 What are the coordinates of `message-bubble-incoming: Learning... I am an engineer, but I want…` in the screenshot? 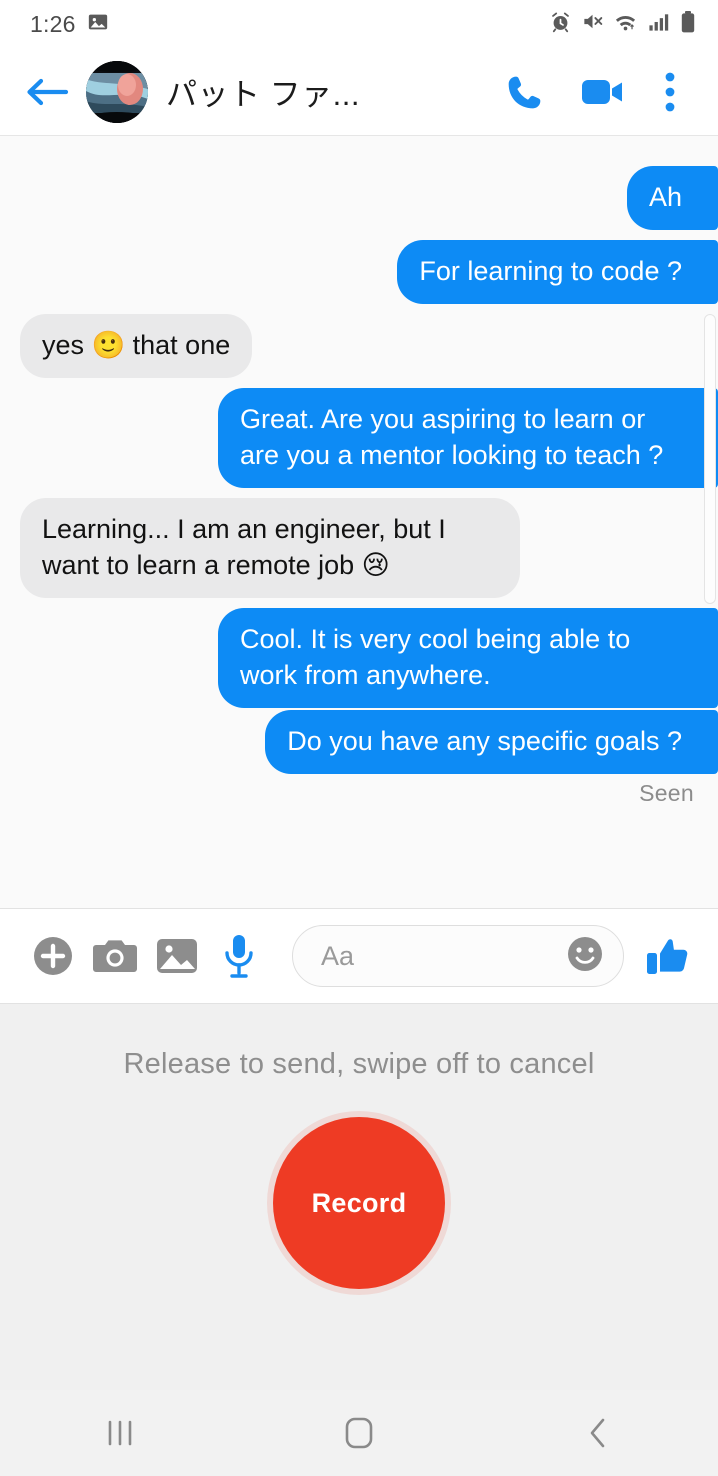 It's located at (270, 548).